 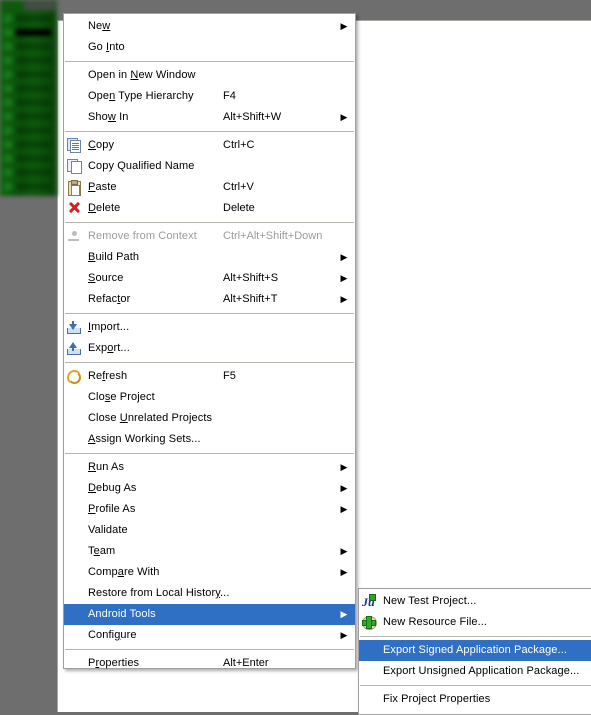 I want to click on menu-item-build-path: Build Path ▶, so click(x=209, y=257).